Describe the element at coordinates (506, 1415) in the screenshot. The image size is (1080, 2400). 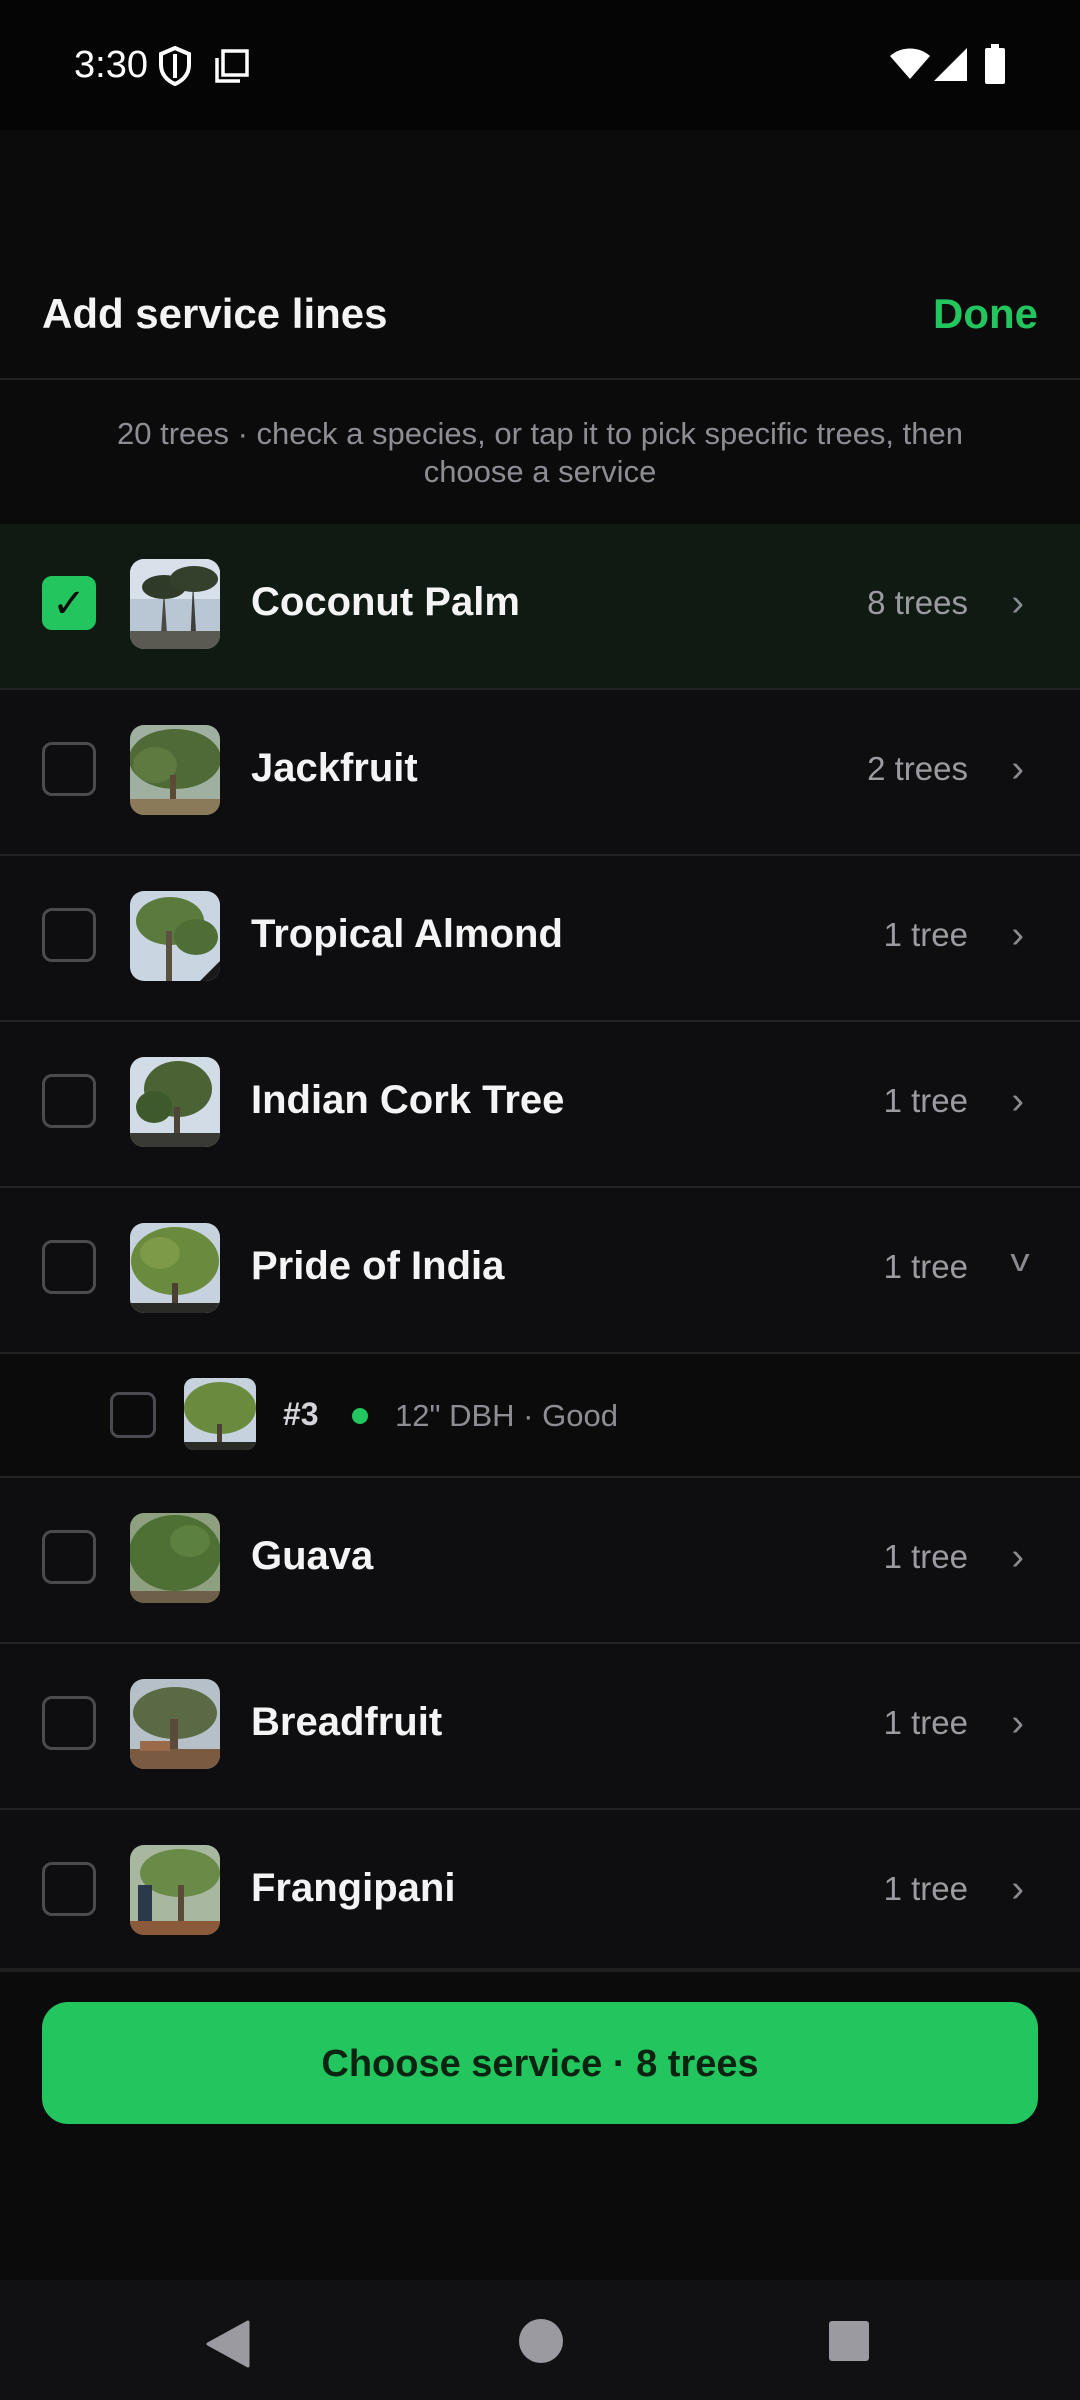
I see `tree-detail: 12" DBH · Good` at that location.